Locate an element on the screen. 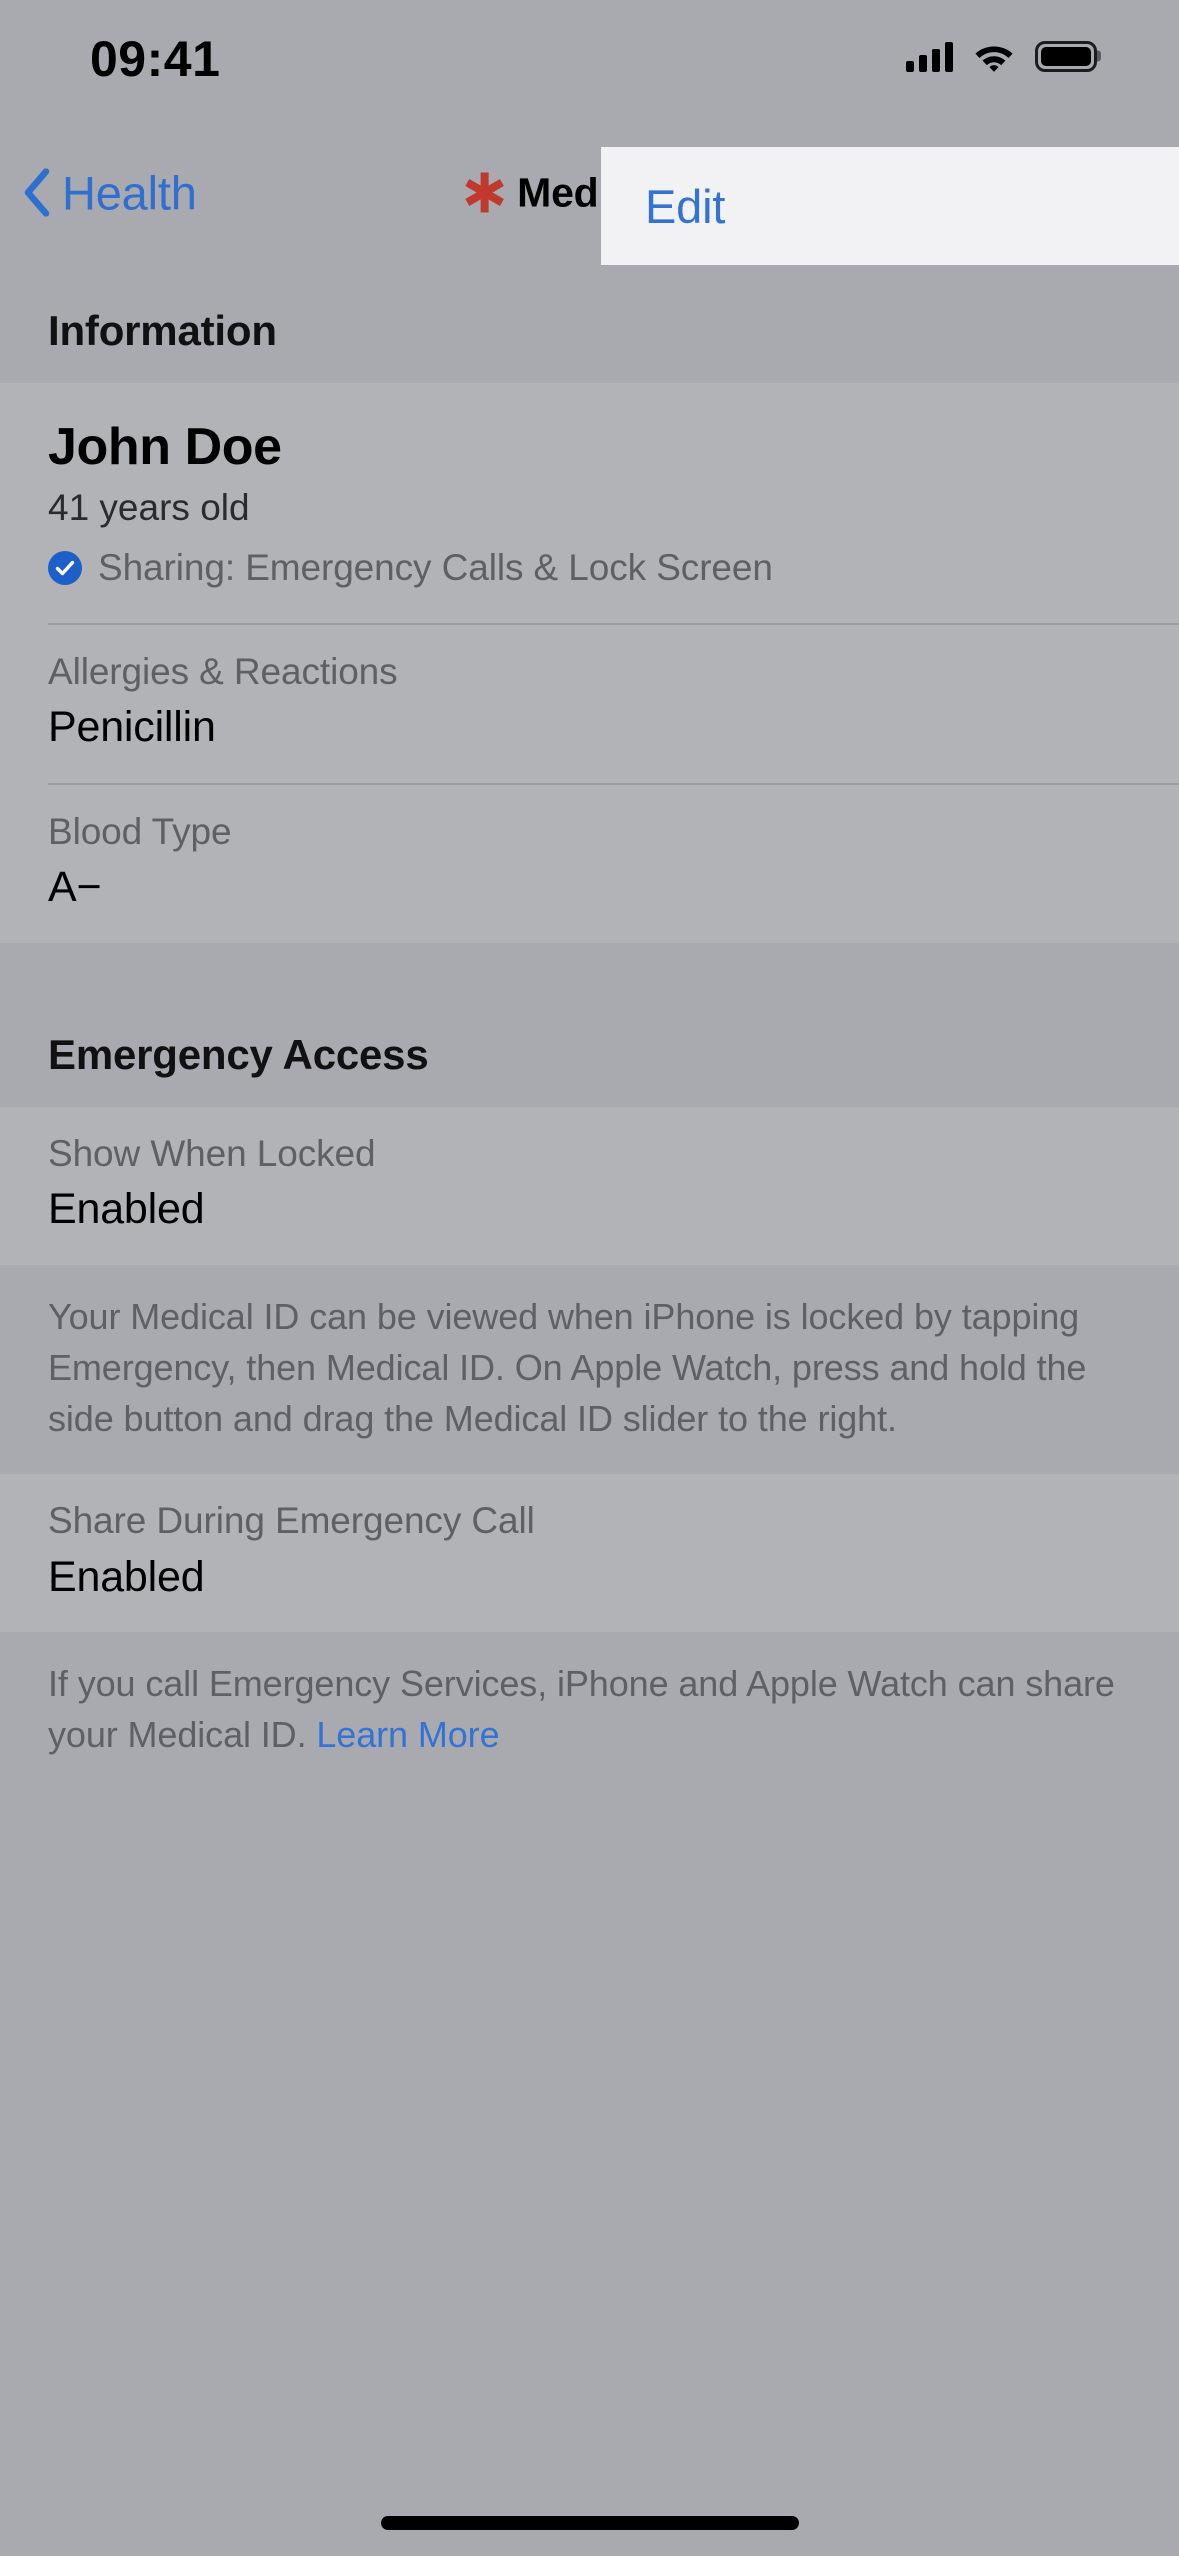  wifi-icon is located at coordinates (994, 59).